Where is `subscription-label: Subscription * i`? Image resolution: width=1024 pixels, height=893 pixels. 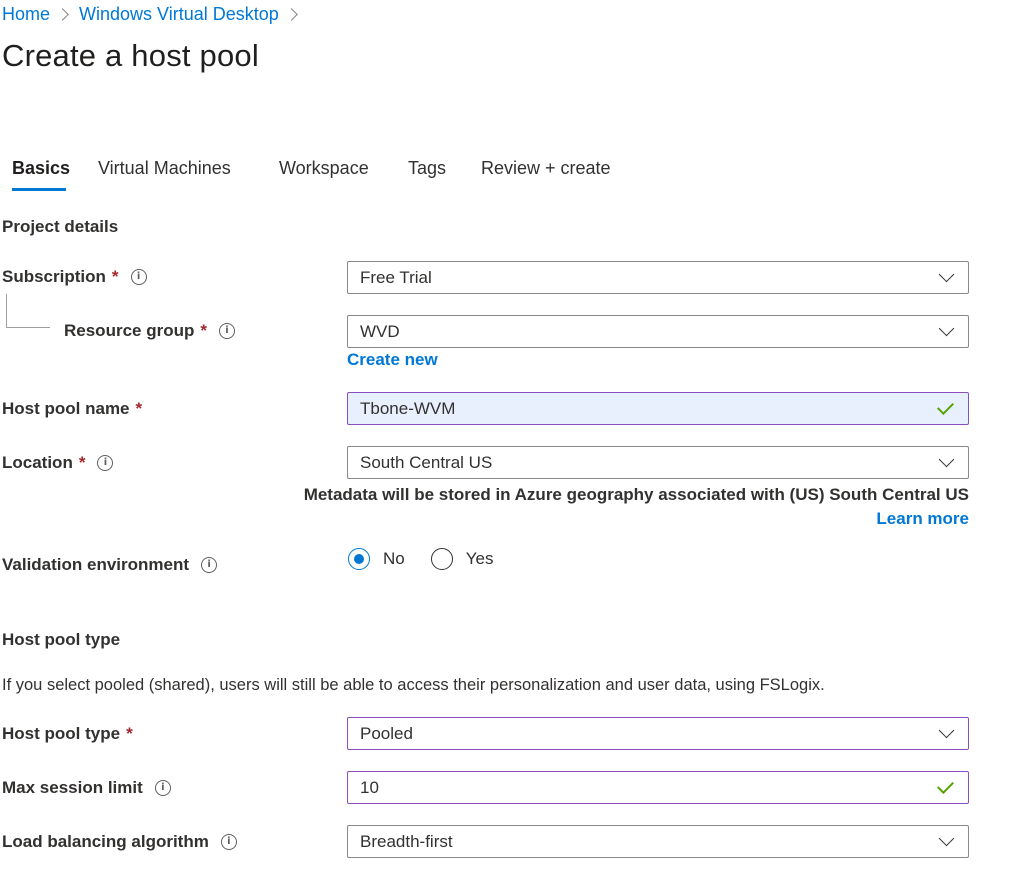
subscription-label: Subscription * i is located at coordinates (74, 277).